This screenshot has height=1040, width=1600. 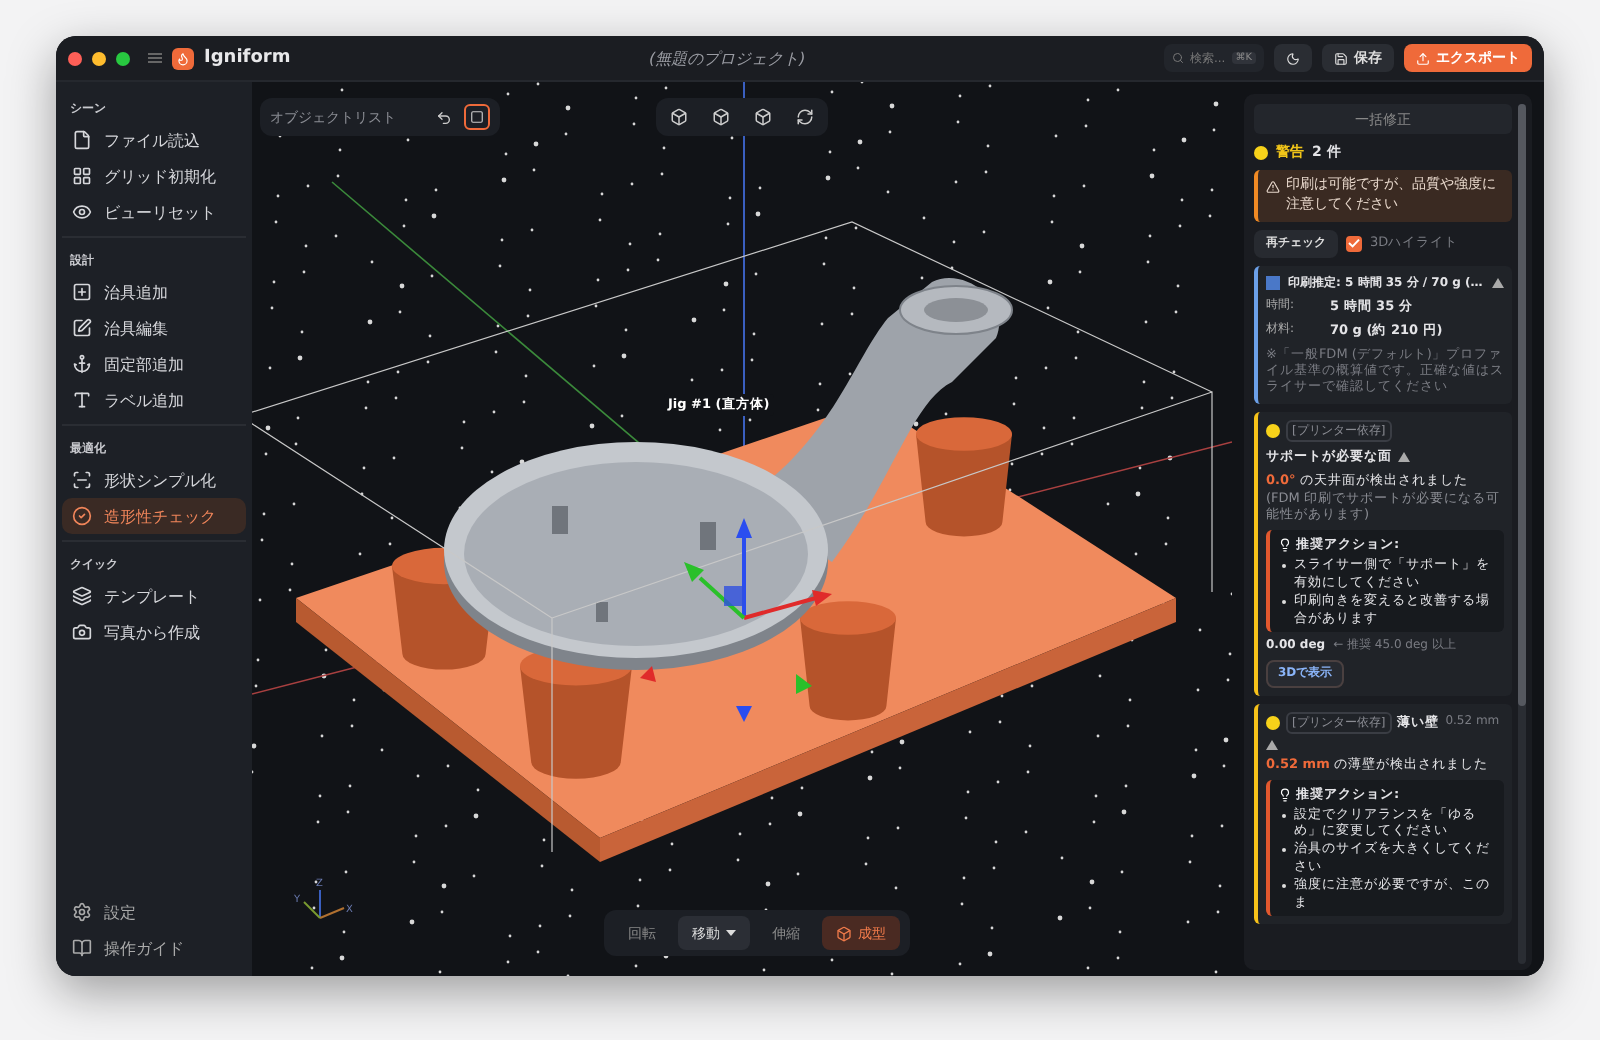 What do you see at coordinates (82, 516) in the screenshot?
I see `check-circle-icon` at bounding box center [82, 516].